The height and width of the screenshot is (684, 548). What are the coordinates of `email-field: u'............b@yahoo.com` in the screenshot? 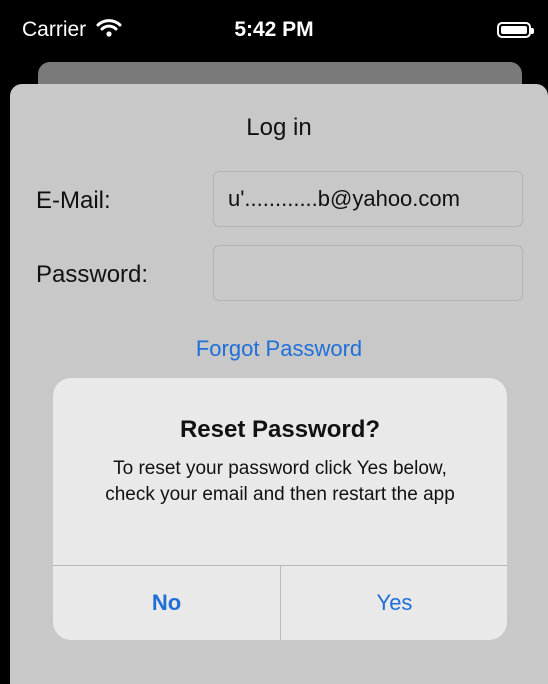 It's located at (368, 199).